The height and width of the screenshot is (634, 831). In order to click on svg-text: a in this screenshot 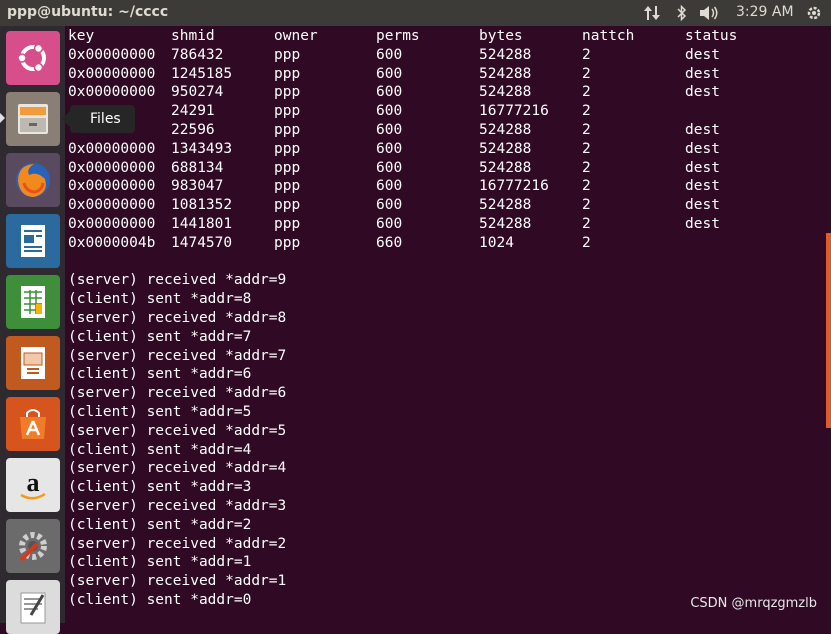, I will do `click(33, 482)`.